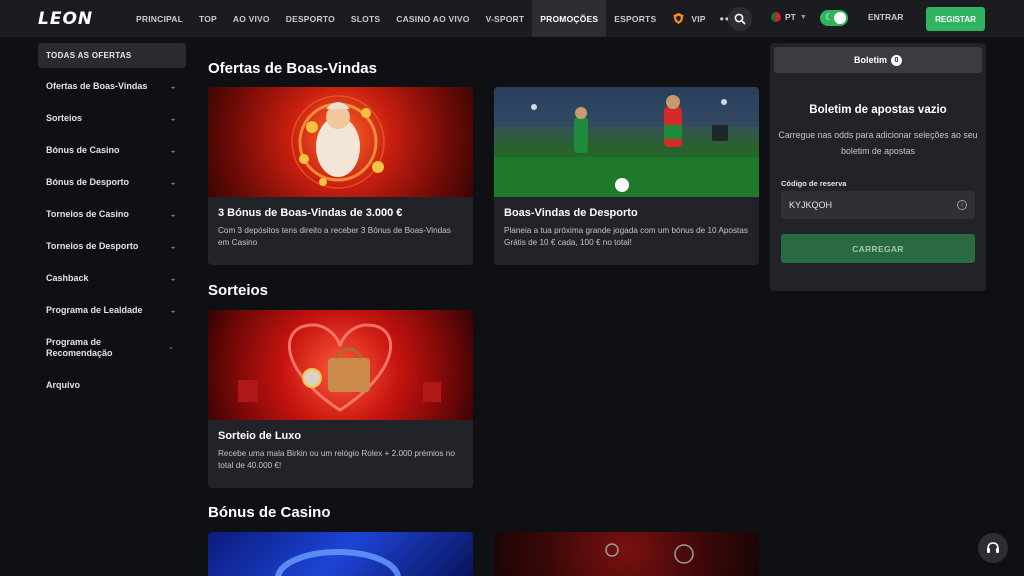 Image resolution: width=1024 pixels, height=576 pixels. Describe the element at coordinates (112, 278) in the screenshot. I see `sidebar-item-cashback: Cashback ⌄` at that location.